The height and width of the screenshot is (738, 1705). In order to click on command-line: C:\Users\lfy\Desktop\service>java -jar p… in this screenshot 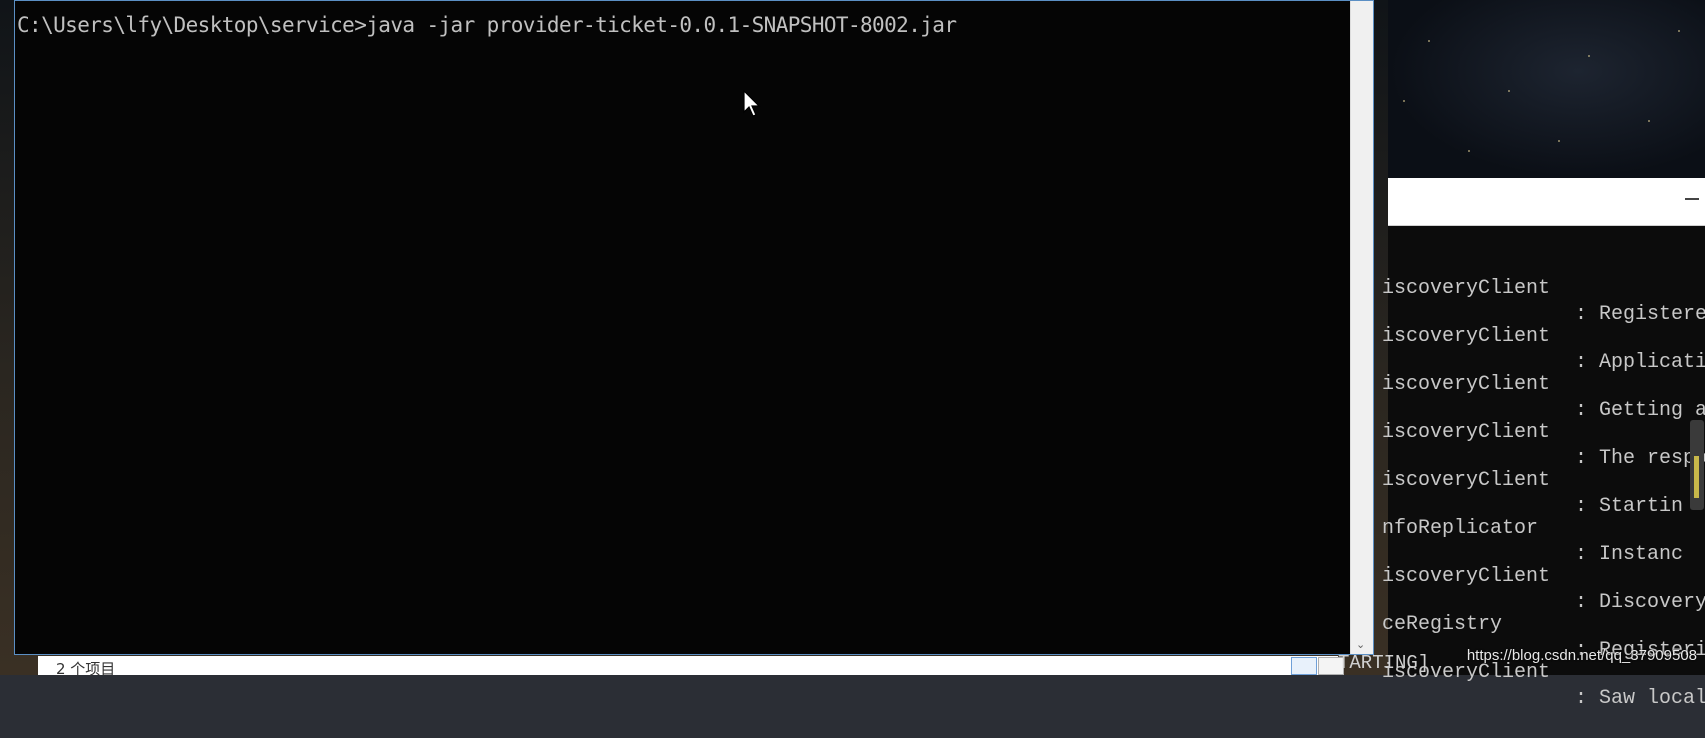, I will do `click(487, 25)`.